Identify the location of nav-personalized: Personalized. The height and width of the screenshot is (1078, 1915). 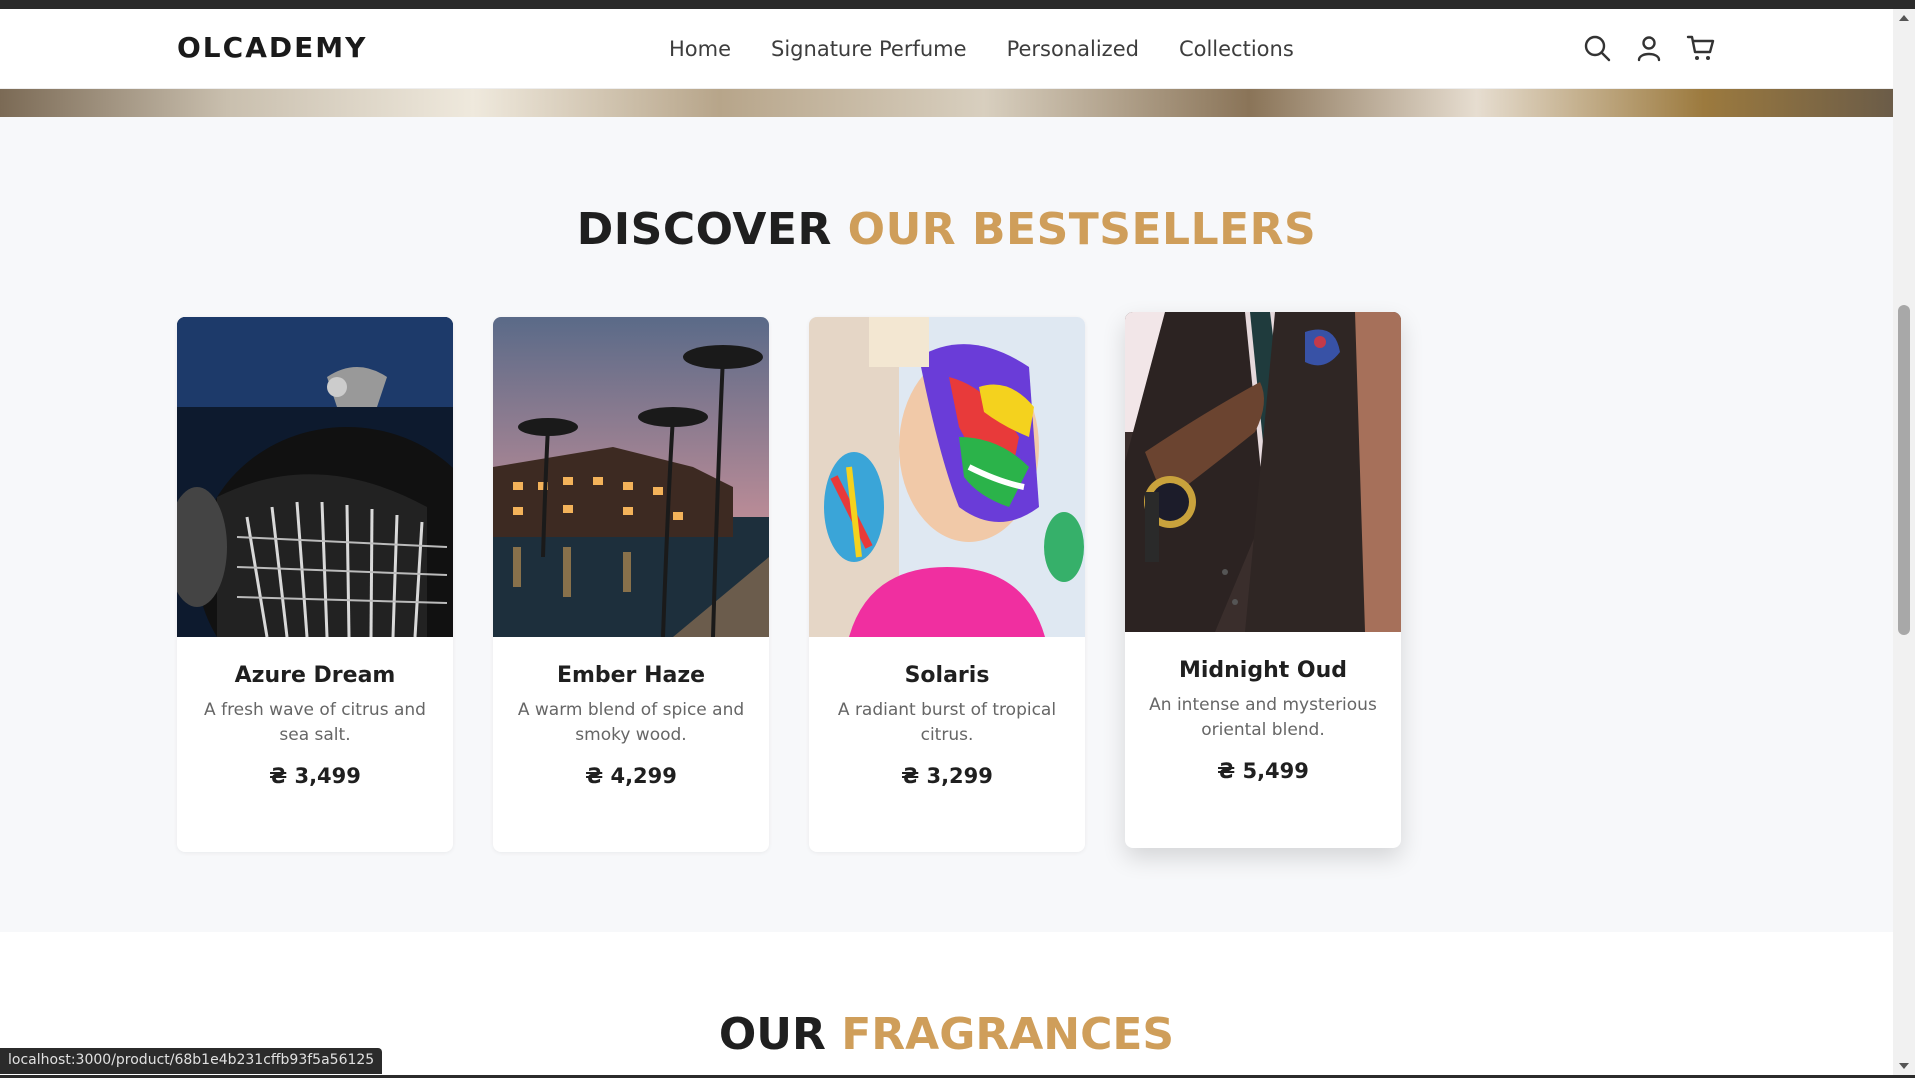
(1073, 49).